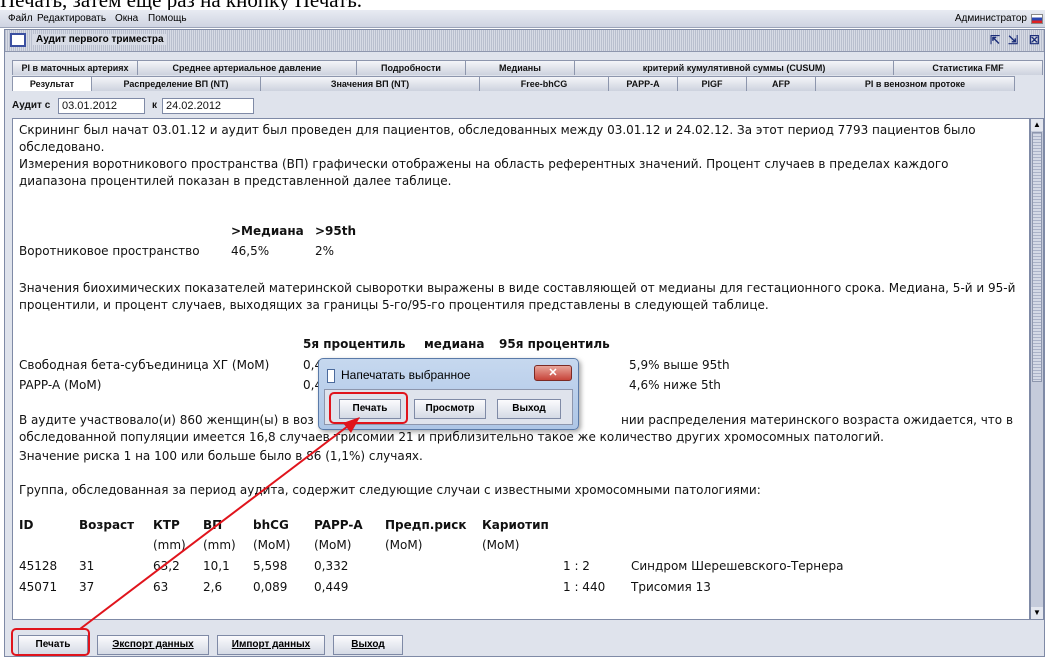 Image resolution: width=1045 pixels, height=657 pixels. Describe the element at coordinates (216, 526) in the screenshot. I see `arrow-line` at that location.